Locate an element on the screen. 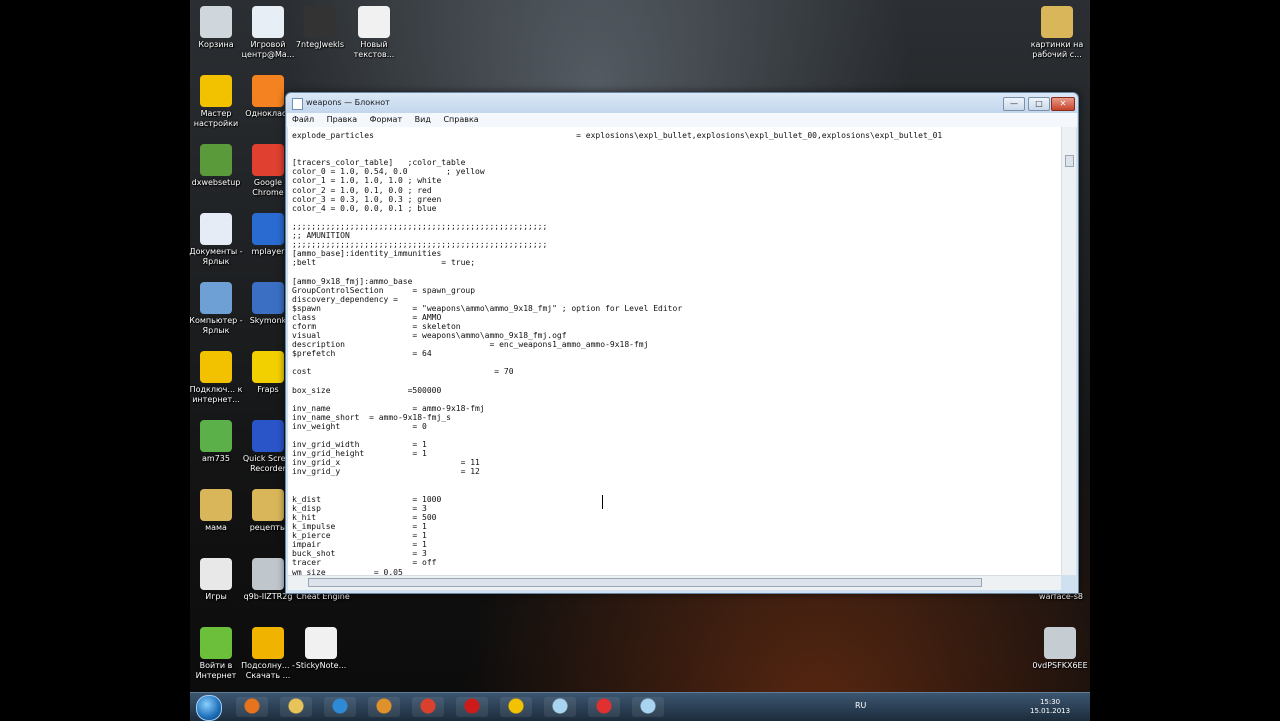 The height and width of the screenshot is (721, 1280). odnoklassniki-icon is located at coordinates (268, 91).